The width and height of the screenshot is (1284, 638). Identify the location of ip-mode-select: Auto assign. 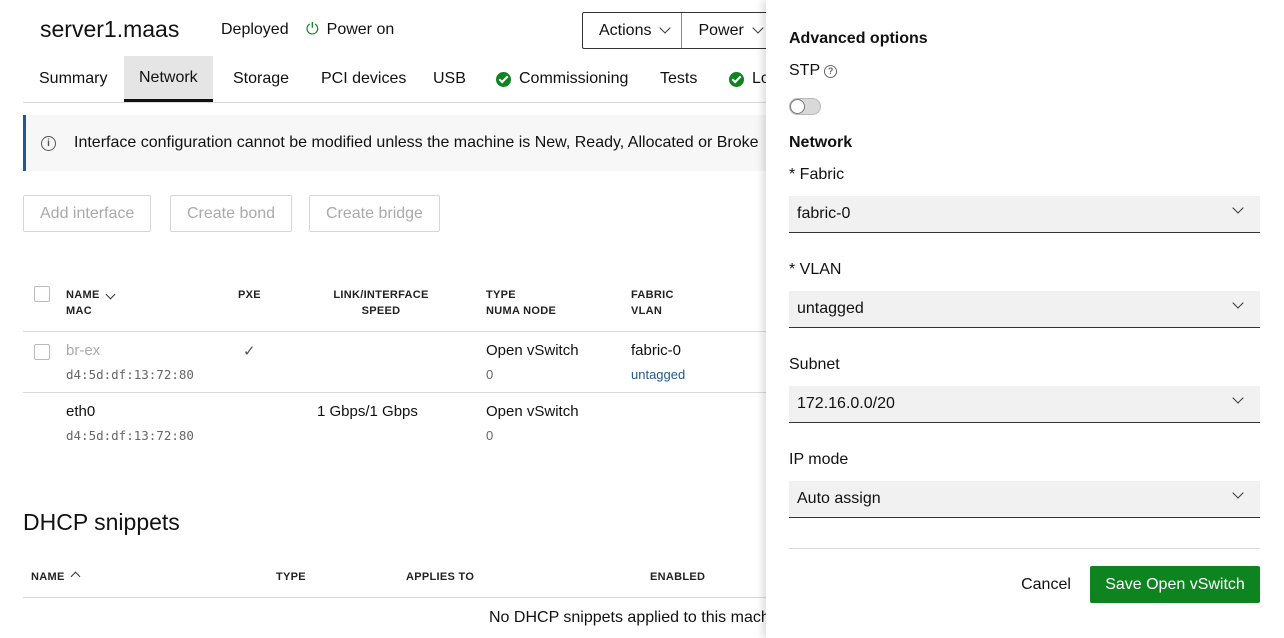
(1024, 499).